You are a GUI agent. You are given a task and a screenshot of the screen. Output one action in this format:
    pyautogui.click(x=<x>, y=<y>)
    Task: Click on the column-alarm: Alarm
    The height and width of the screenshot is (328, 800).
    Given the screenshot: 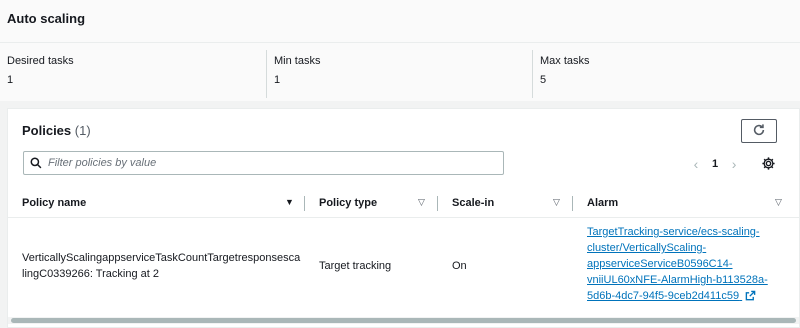 What is the action you would take?
    pyautogui.click(x=602, y=203)
    